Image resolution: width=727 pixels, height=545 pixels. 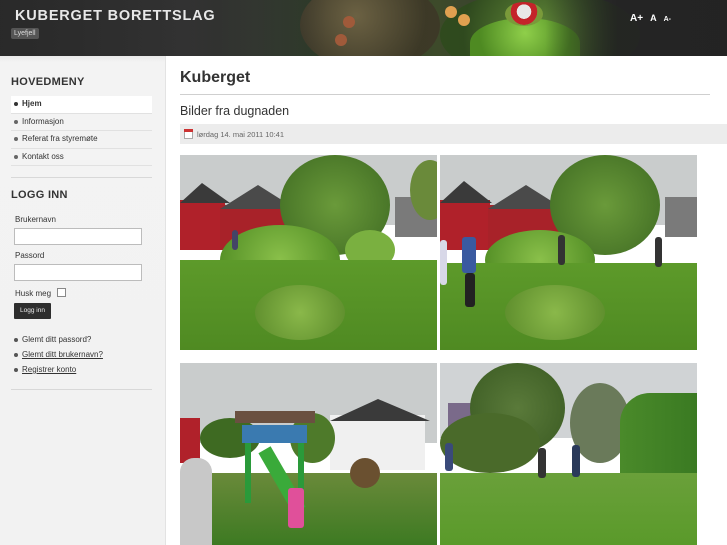 I want to click on menu-item-hjem: Hjem, so click(x=81, y=105).